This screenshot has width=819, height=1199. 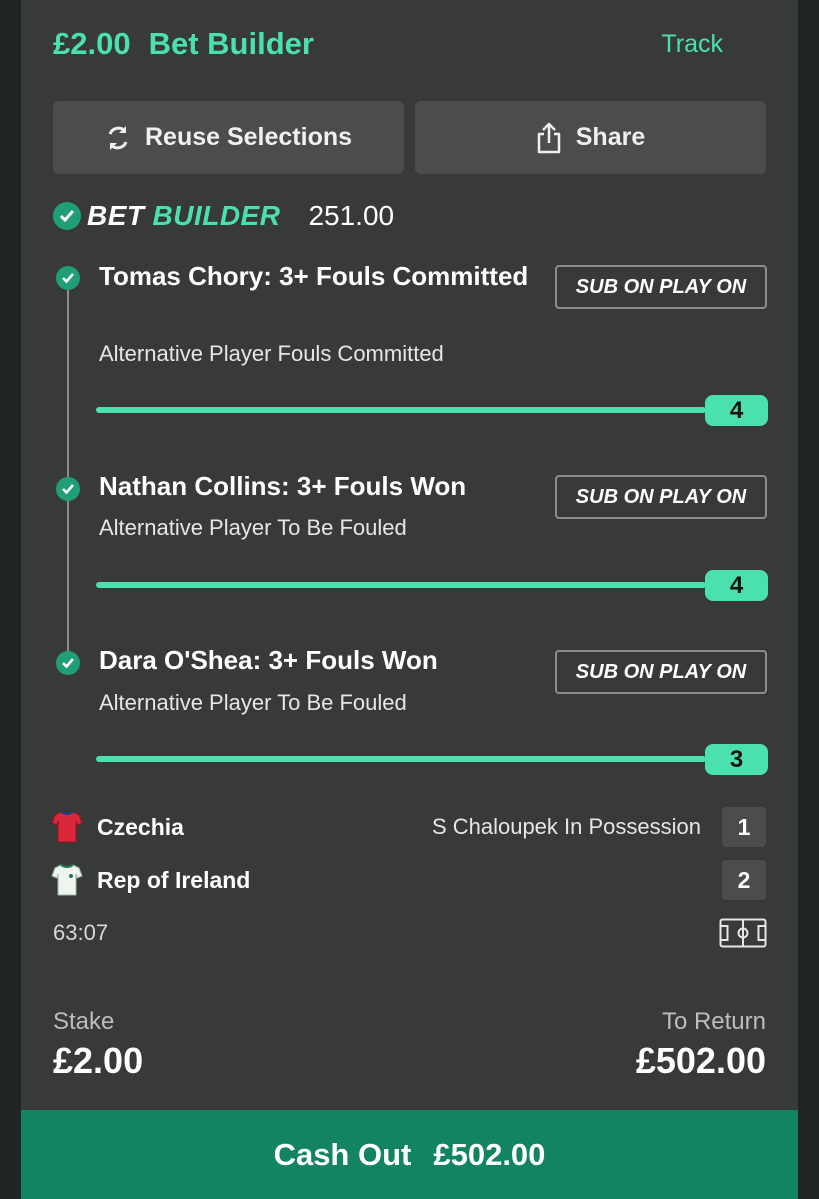 I want to click on check-circle-icon, so click(x=67, y=216).